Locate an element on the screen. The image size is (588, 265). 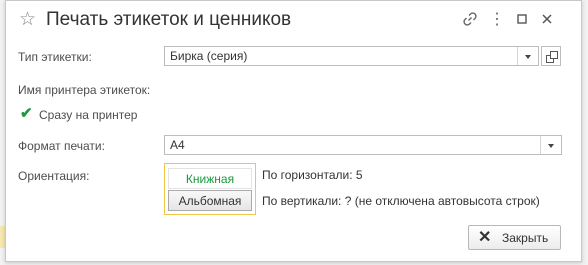
horizontal-count: По горизонтали: 5 is located at coordinates (312, 175).